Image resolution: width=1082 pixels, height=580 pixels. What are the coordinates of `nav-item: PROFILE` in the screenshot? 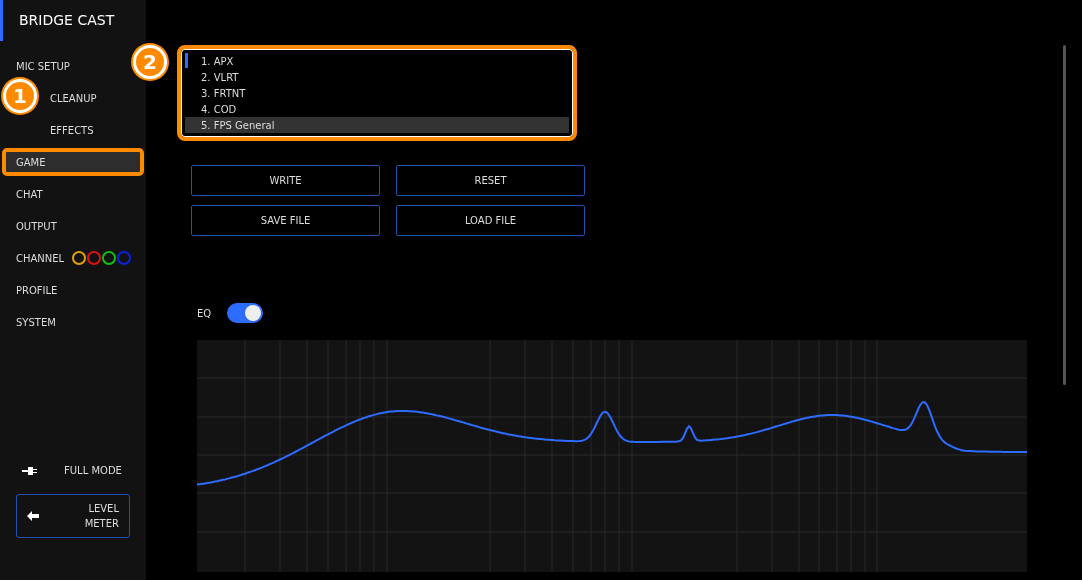 It's located at (31, 290).